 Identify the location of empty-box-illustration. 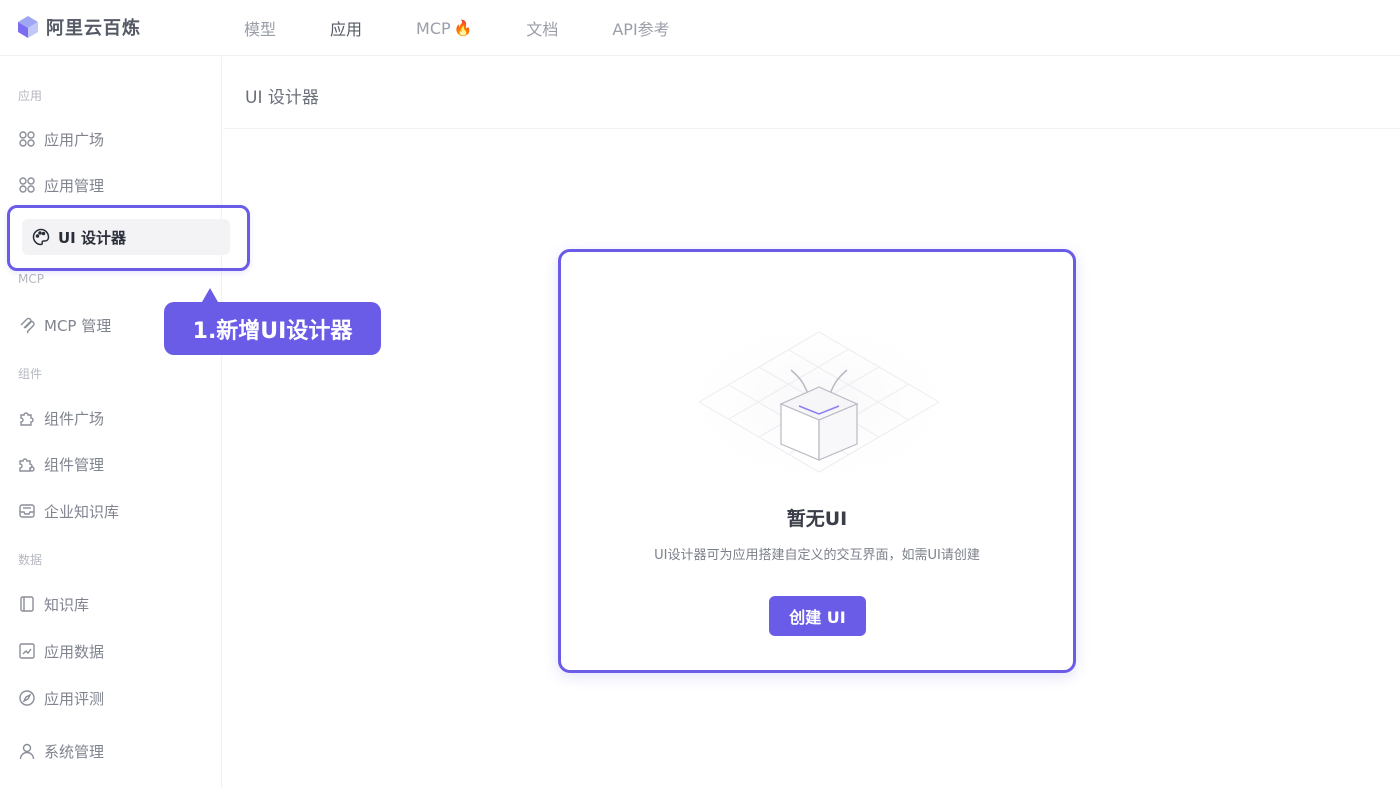
(819, 402).